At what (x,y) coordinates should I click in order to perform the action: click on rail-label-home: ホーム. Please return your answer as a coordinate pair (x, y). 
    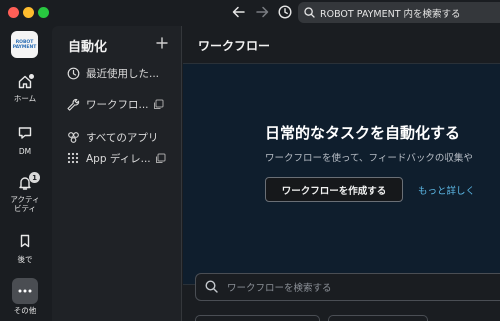
    Looking at the image, I should click on (25, 98).